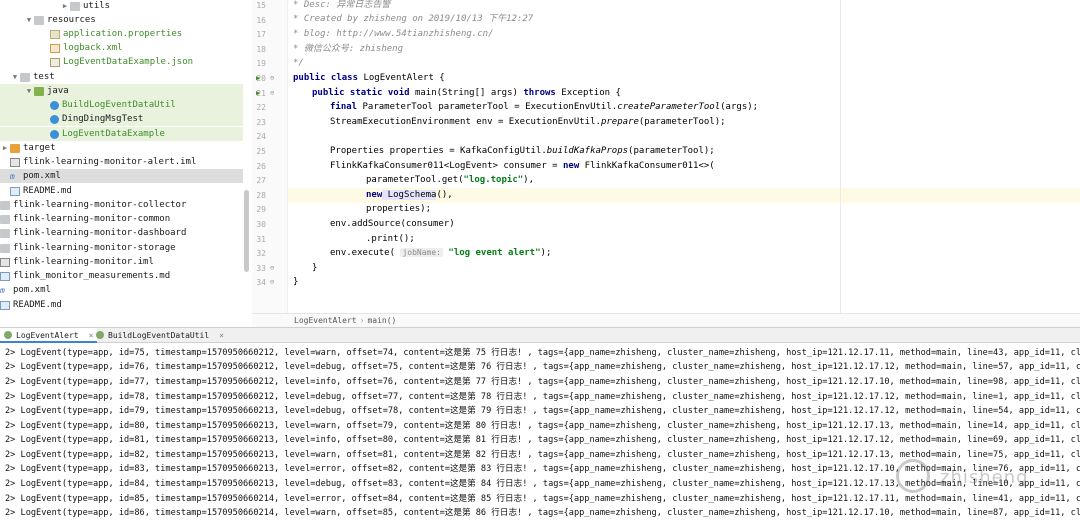 Image resolution: width=1080 pixels, height=529 pixels. I want to click on tree-item-dingdingmsgtest: DingDingMsgTest, so click(121, 119).